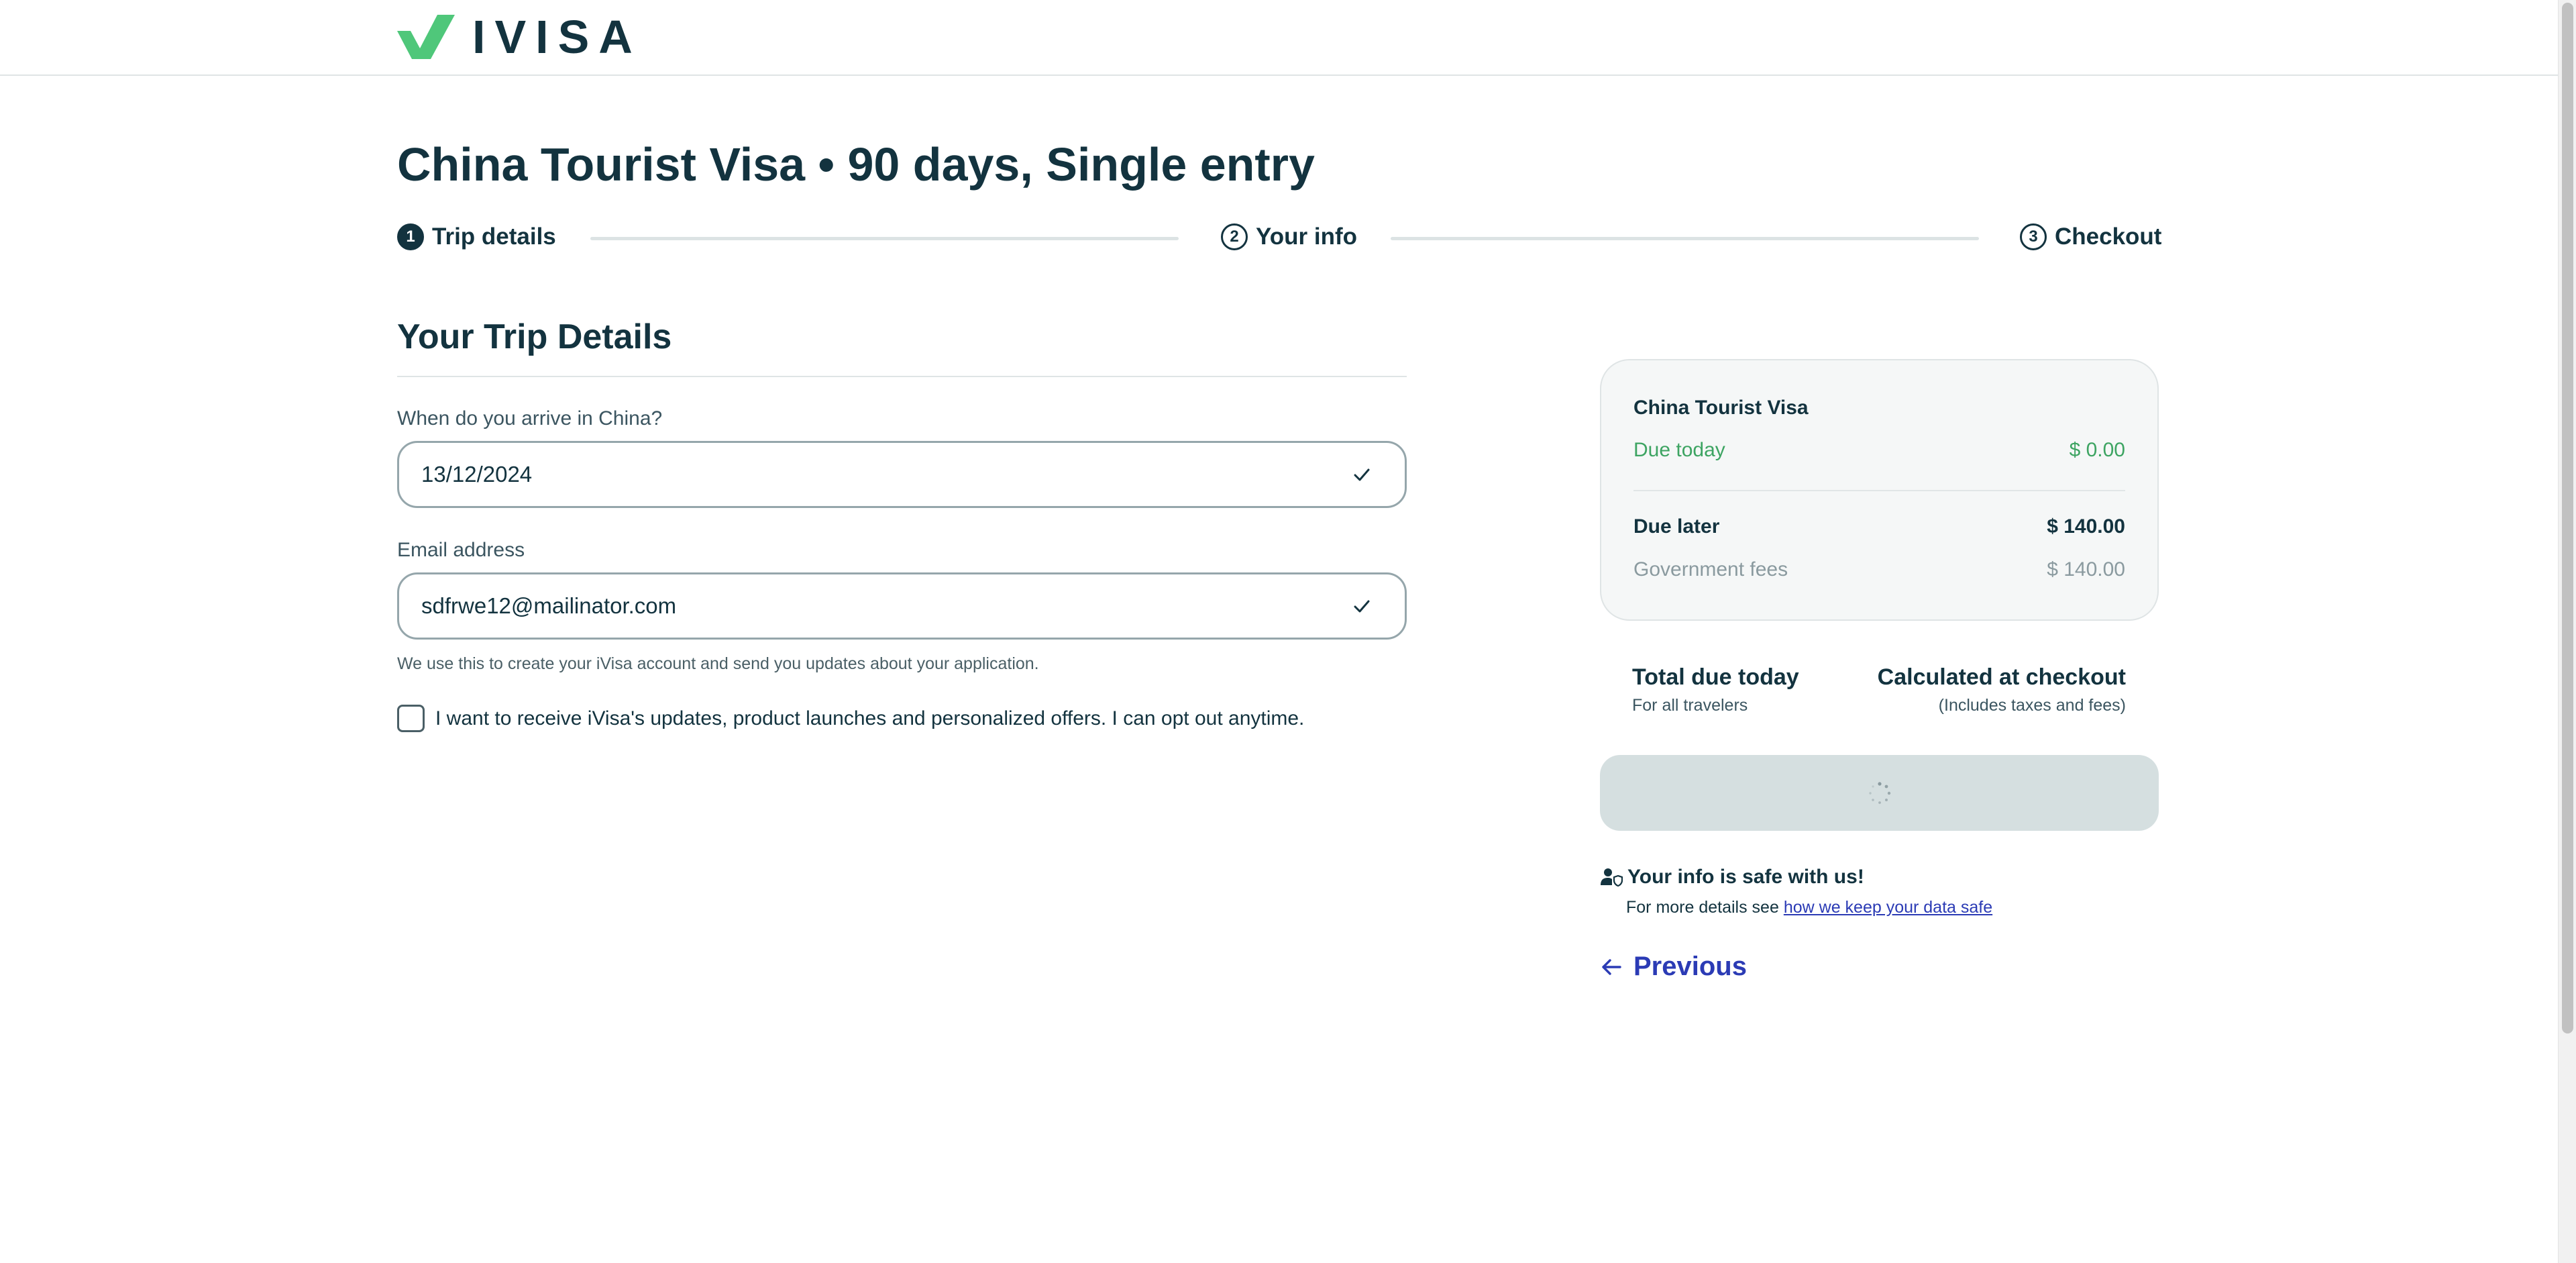 The width and height of the screenshot is (2576, 1263). Describe the element at coordinates (1879, 526) in the screenshot. I see `due-later-row: Due later $ 140.00` at that location.